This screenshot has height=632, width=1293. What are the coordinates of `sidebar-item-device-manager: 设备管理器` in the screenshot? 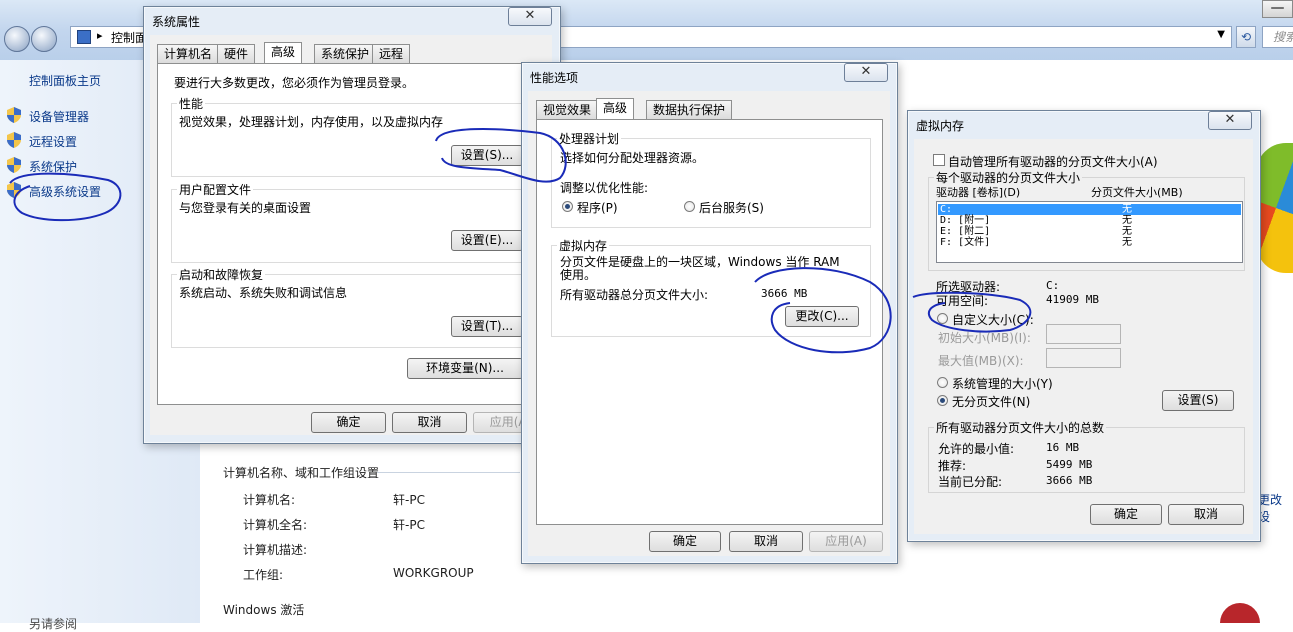 It's located at (59, 116).